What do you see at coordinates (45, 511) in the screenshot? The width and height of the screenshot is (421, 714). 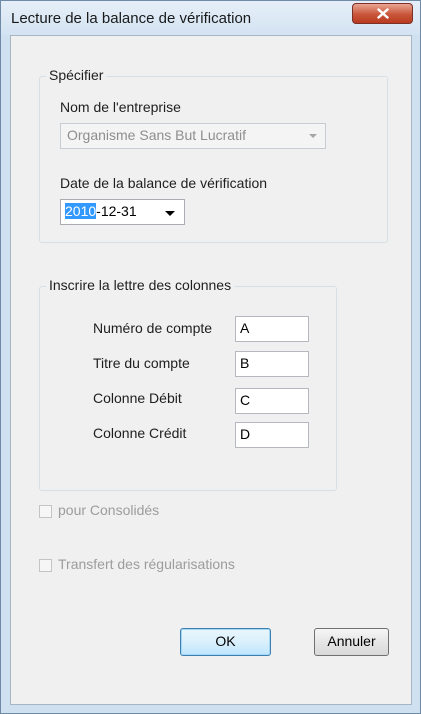 I see `consolidated-checkbox` at bounding box center [45, 511].